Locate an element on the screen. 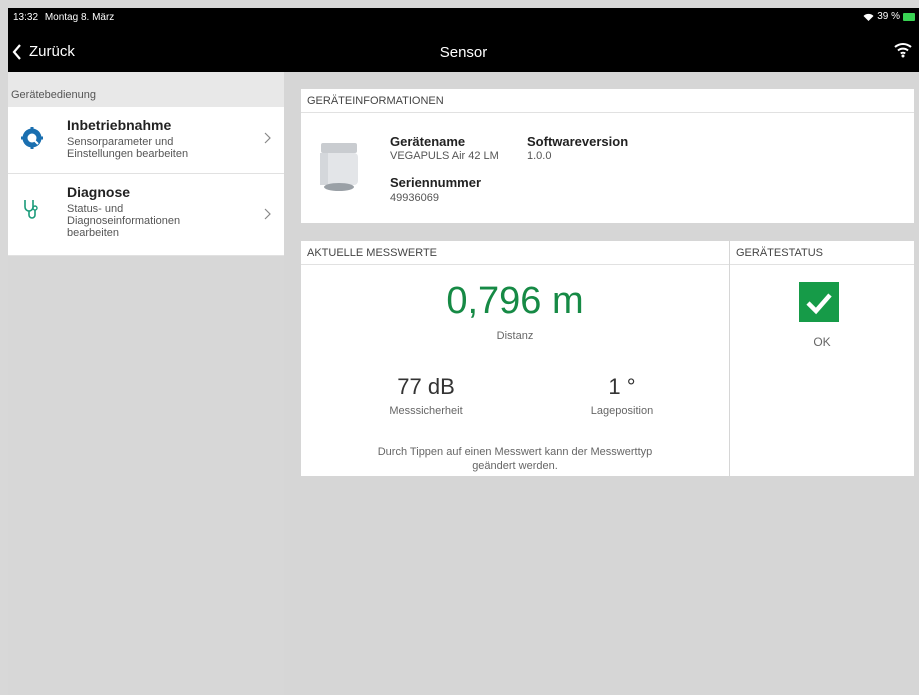 Image resolution: width=919 pixels, height=695 pixels. sensor-image is located at coordinates (339, 167).